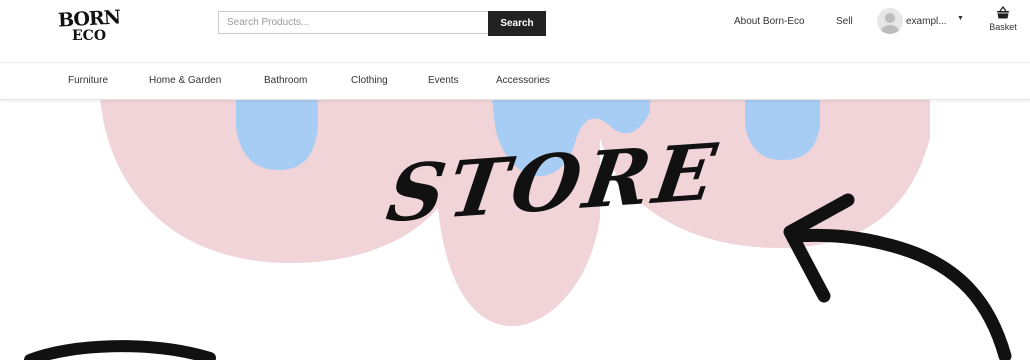 The height and width of the screenshot is (360, 1030). What do you see at coordinates (890, 29) in the screenshot?
I see `avatar-body-shape` at bounding box center [890, 29].